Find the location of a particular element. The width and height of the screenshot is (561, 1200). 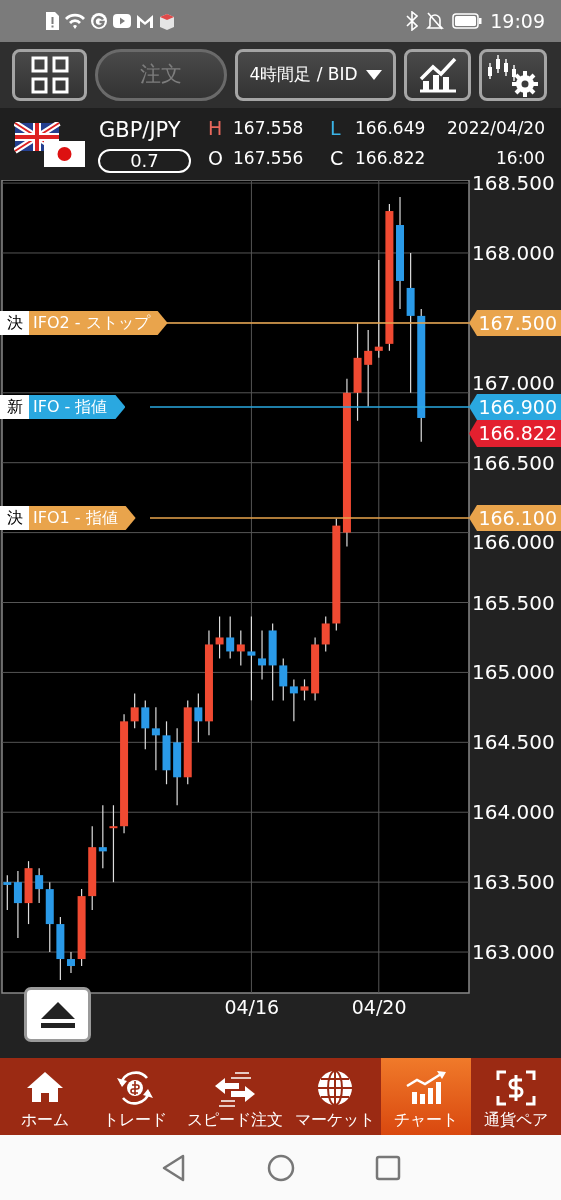

bluetooth-icon is located at coordinates (412, 21).